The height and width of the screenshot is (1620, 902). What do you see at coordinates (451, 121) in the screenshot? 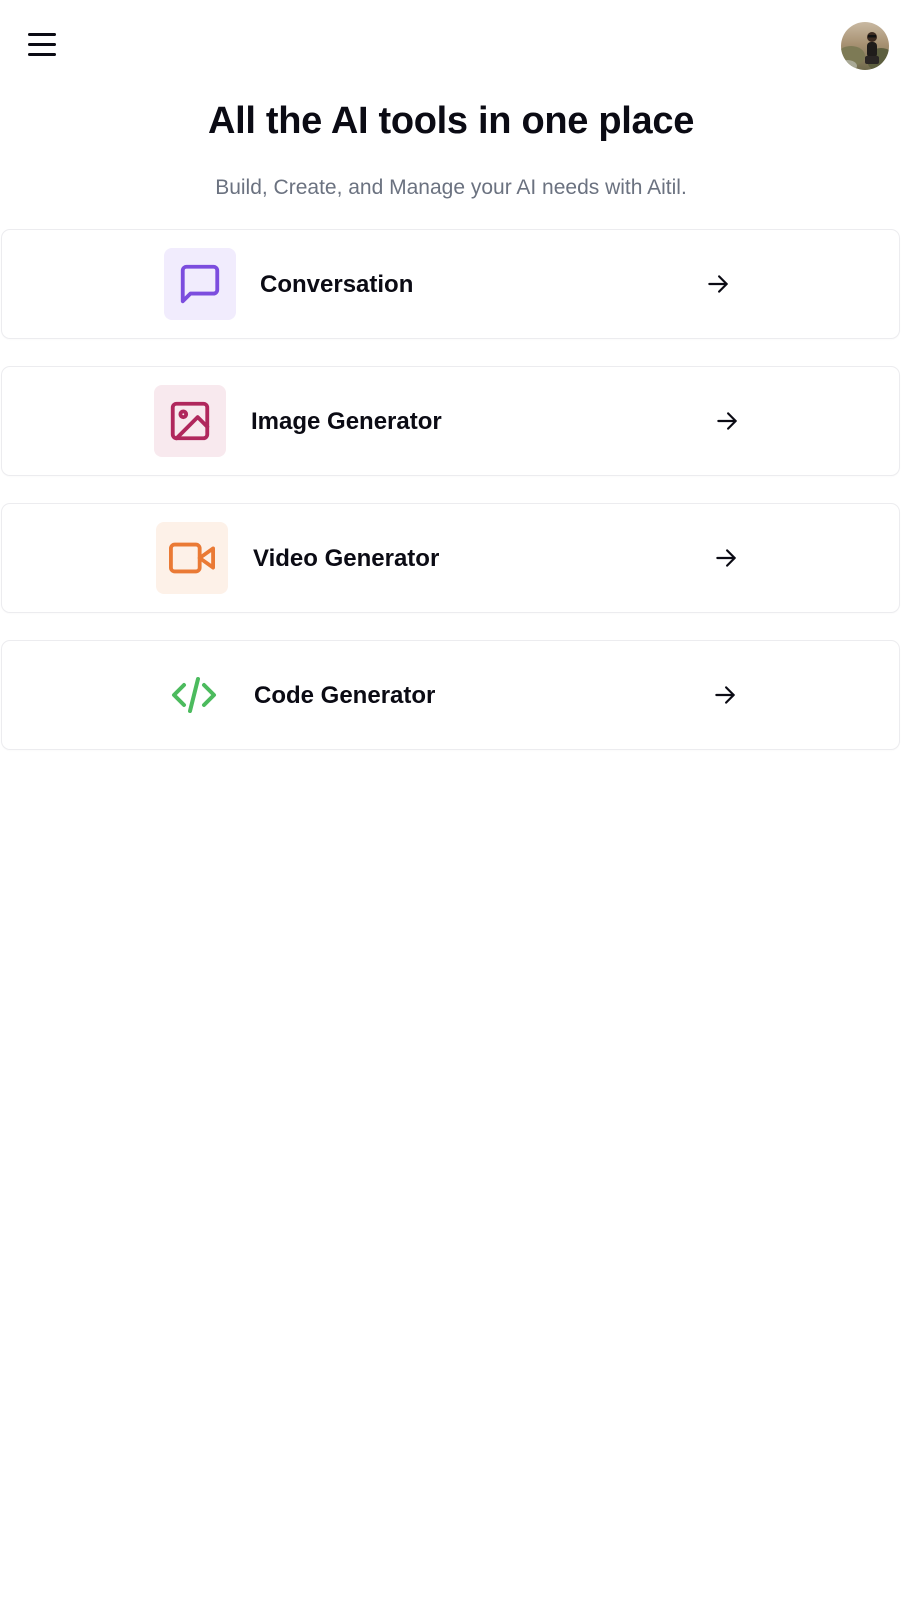
I see `page-title: All the AI tools in one place` at bounding box center [451, 121].